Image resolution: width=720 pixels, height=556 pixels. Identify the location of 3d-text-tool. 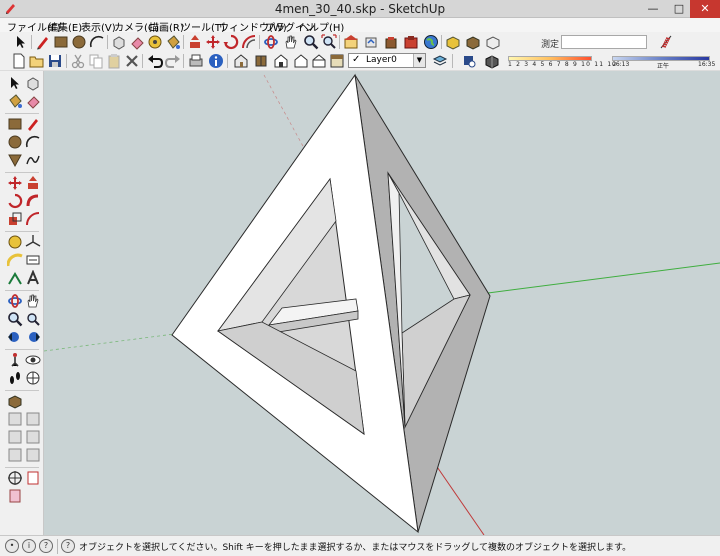
(33, 278).